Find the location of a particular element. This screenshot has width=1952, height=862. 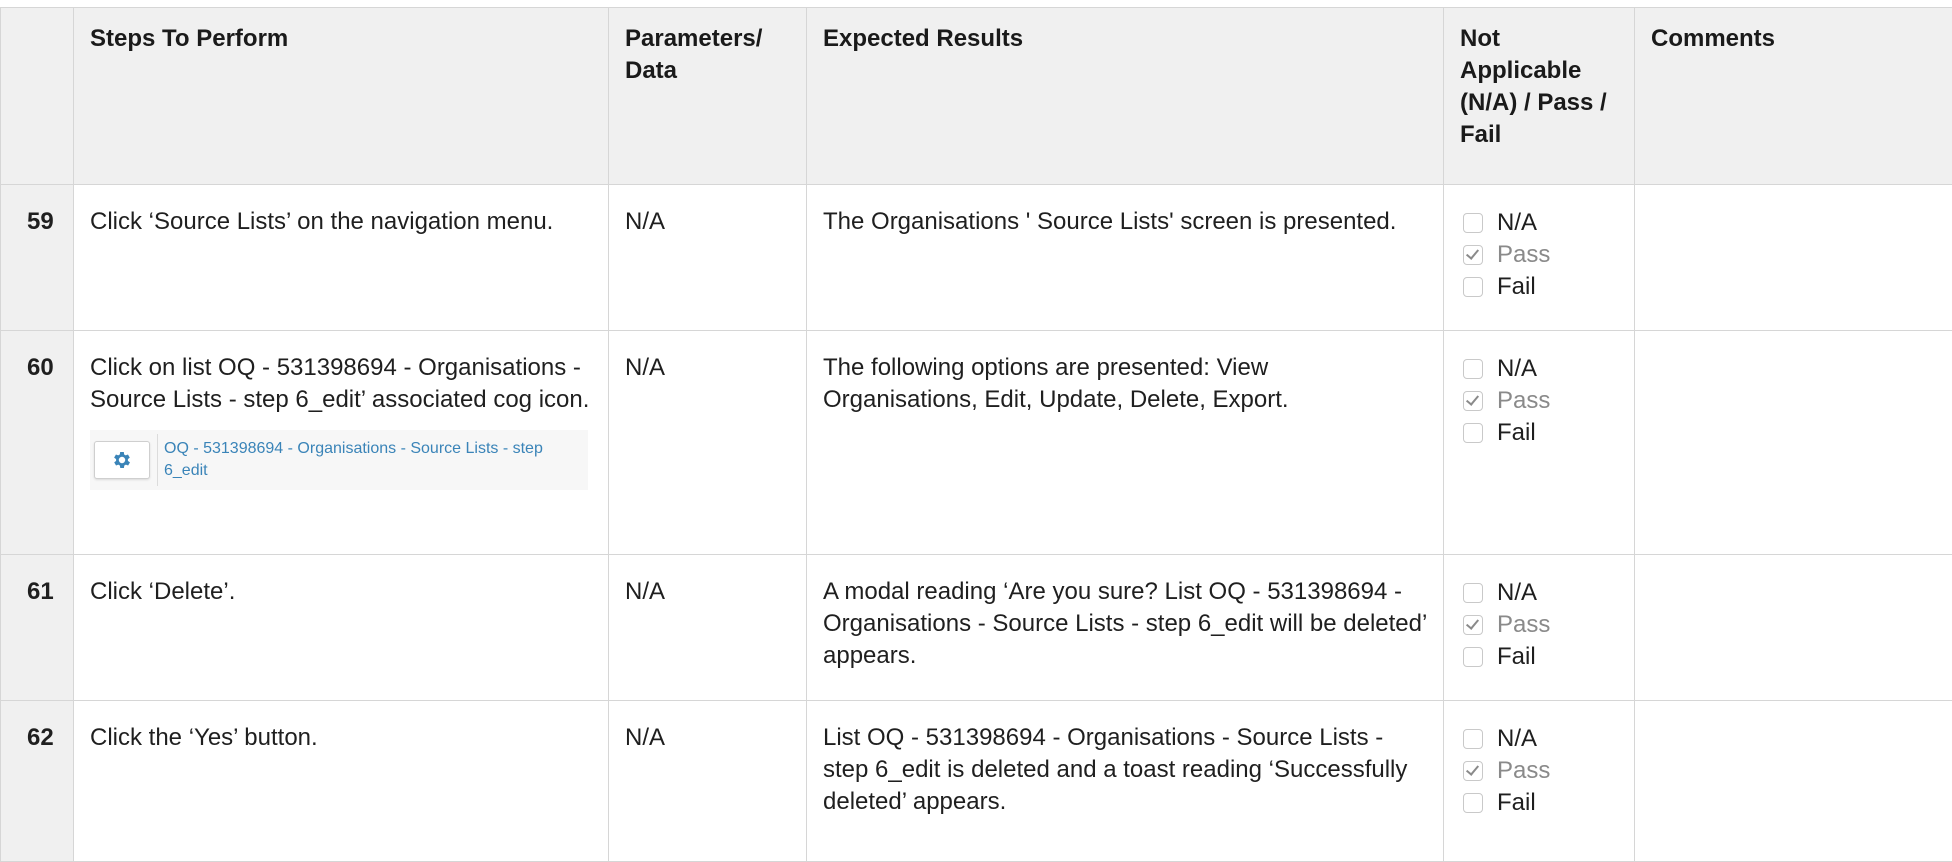

step-number: 61 is located at coordinates (37, 628).